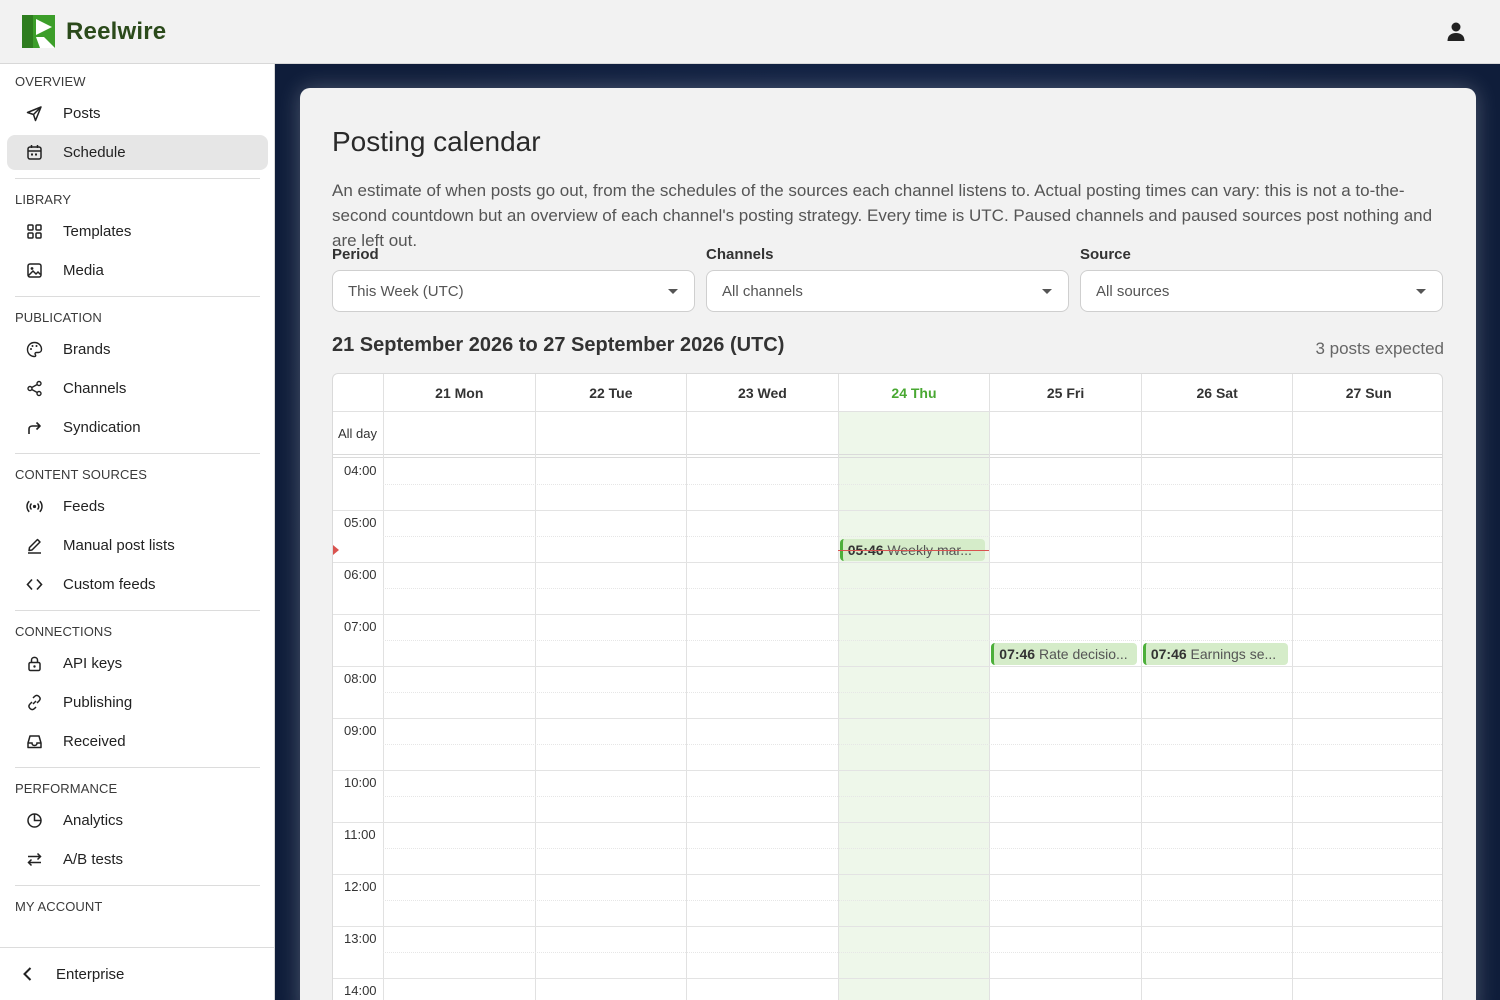 This screenshot has width=1500, height=1000. I want to click on day-column-header: 21 Mon, so click(459, 393).